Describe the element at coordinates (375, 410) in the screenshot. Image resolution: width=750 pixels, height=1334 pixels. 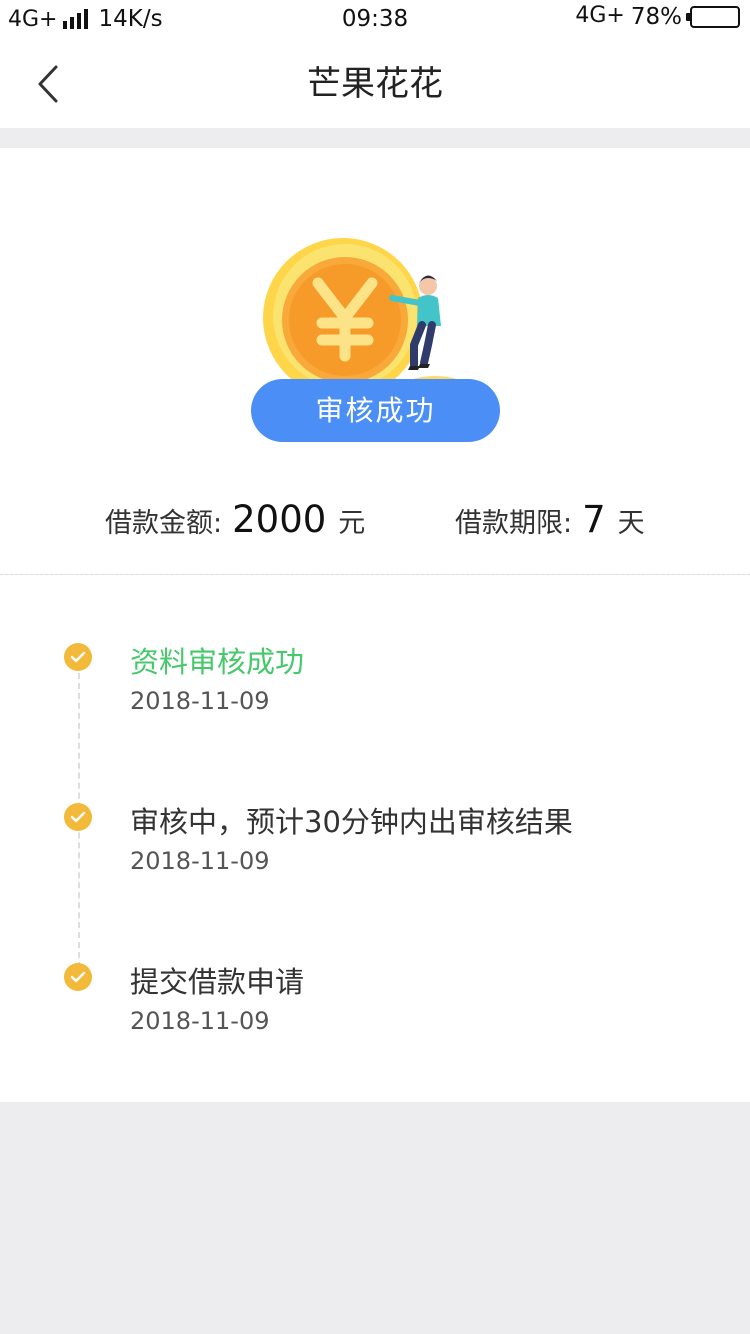
I see `review-status-badge: 审核成功` at that location.